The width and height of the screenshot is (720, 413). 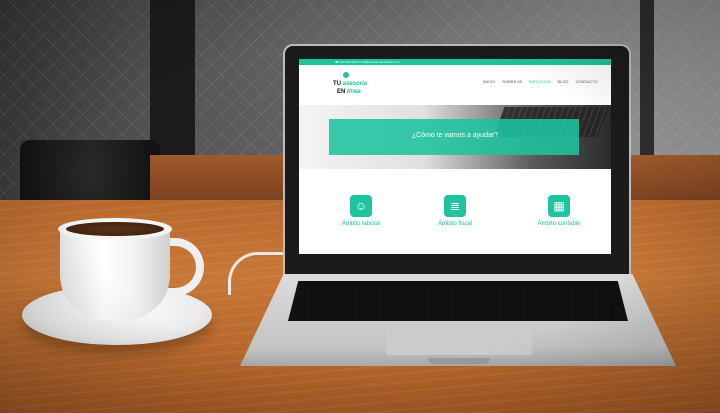 I want to click on menu-item-blog: BLOG, so click(x=563, y=81).